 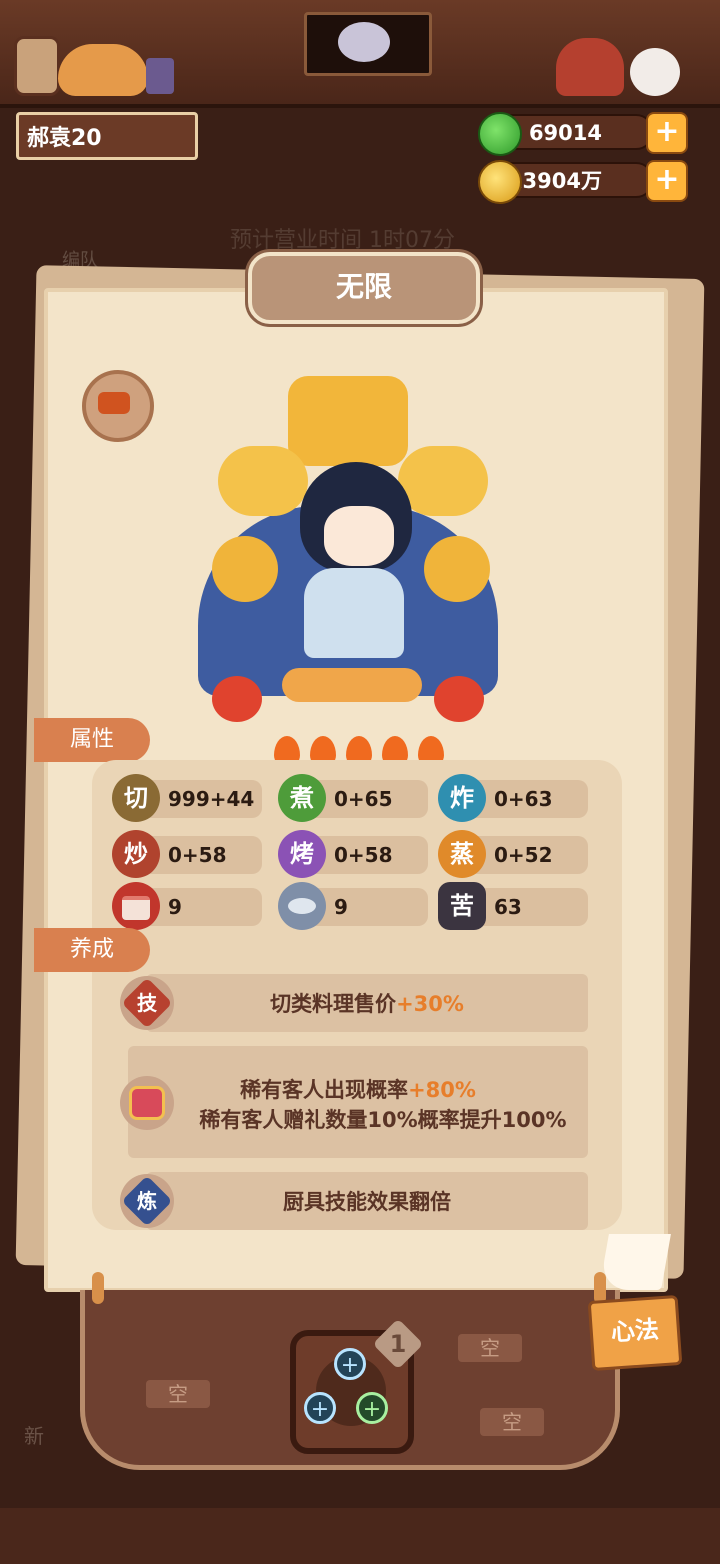 I want to click on stat-bitter: 苦 63, so click(x=513, y=906).